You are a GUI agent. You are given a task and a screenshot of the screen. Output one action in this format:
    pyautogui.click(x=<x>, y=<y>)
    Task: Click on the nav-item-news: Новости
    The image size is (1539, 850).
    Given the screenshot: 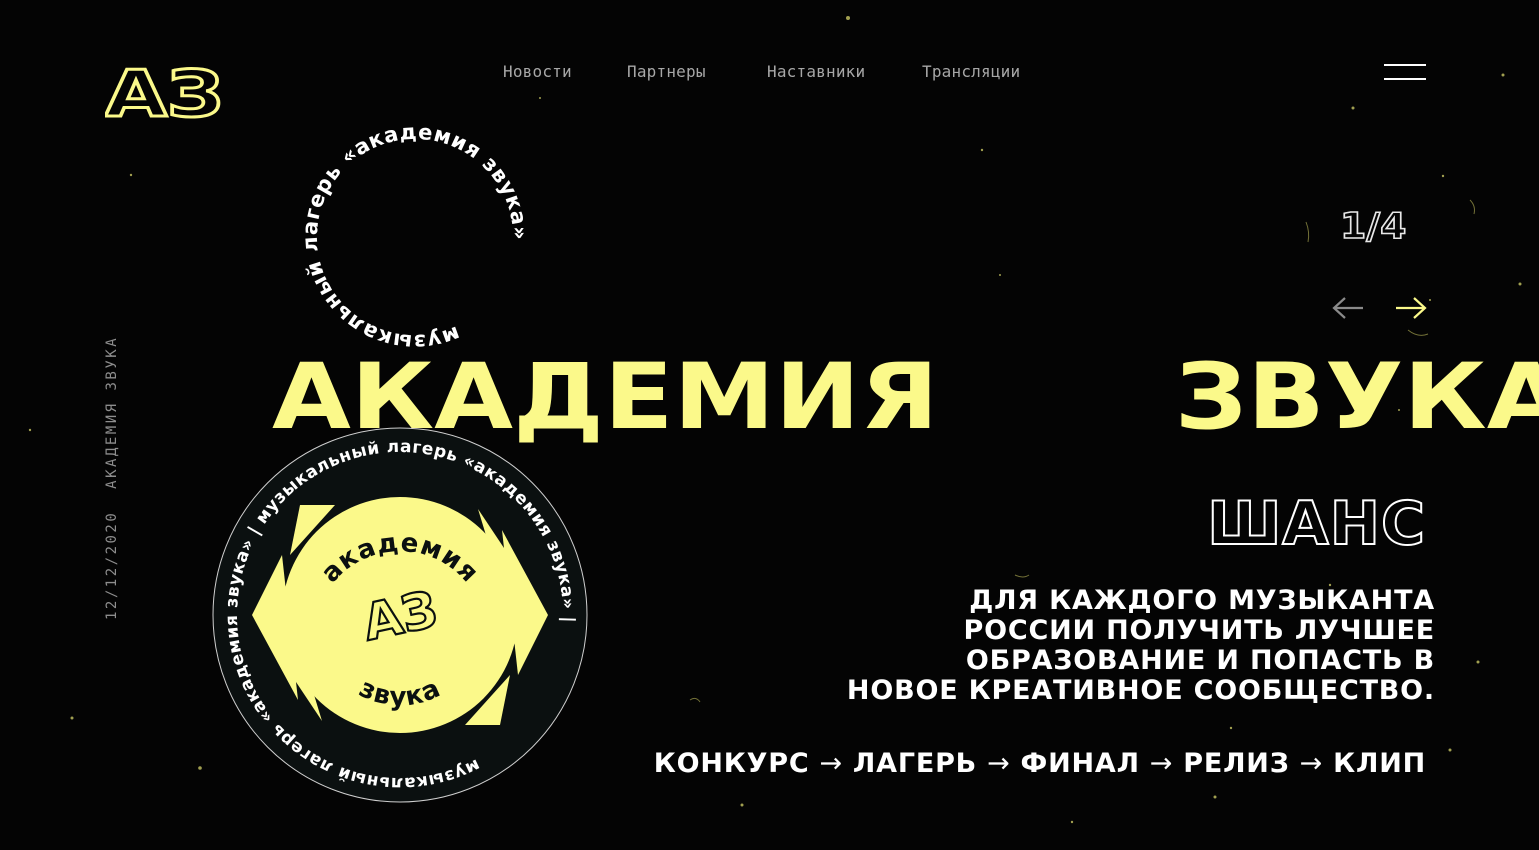 What is the action you would take?
    pyautogui.click(x=537, y=71)
    